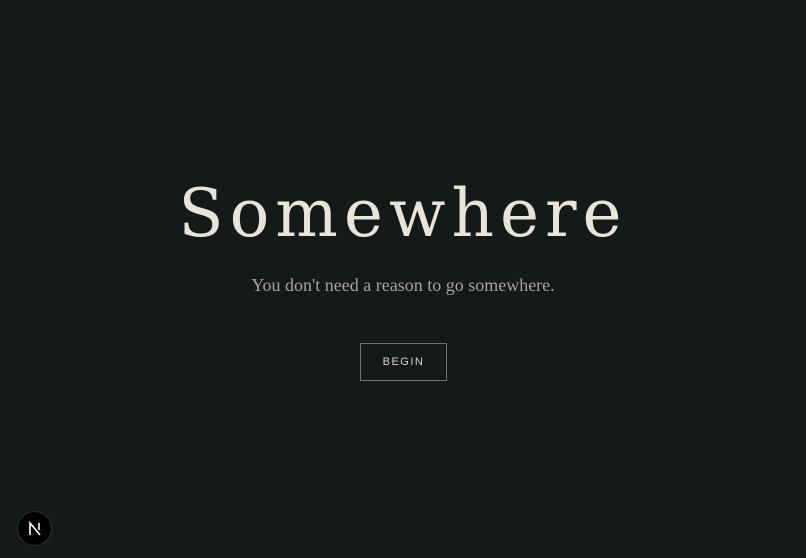 The width and height of the screenshot is (806, 558). I want to click on begin-button: BEGIN, so click(403, 362).